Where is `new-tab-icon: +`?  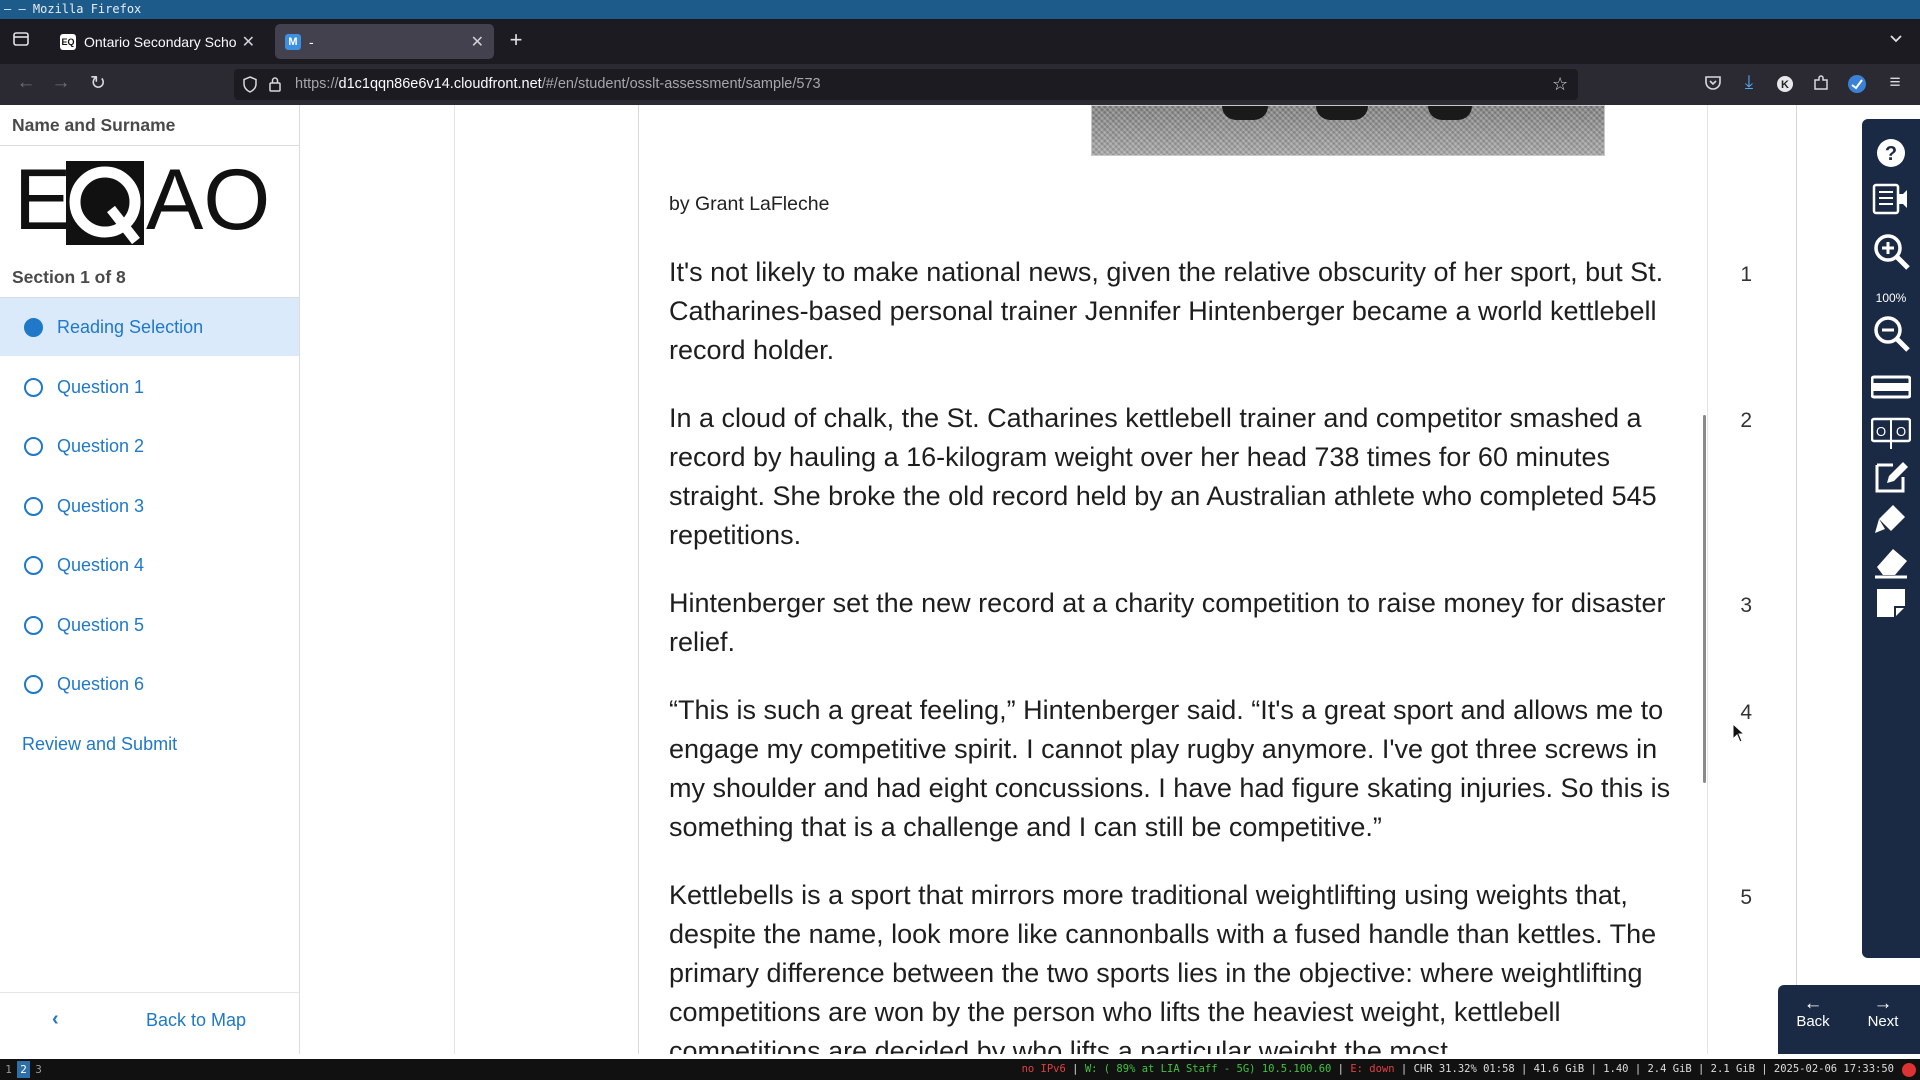
new-tab-icon: + is located at coordinates (516, 40).